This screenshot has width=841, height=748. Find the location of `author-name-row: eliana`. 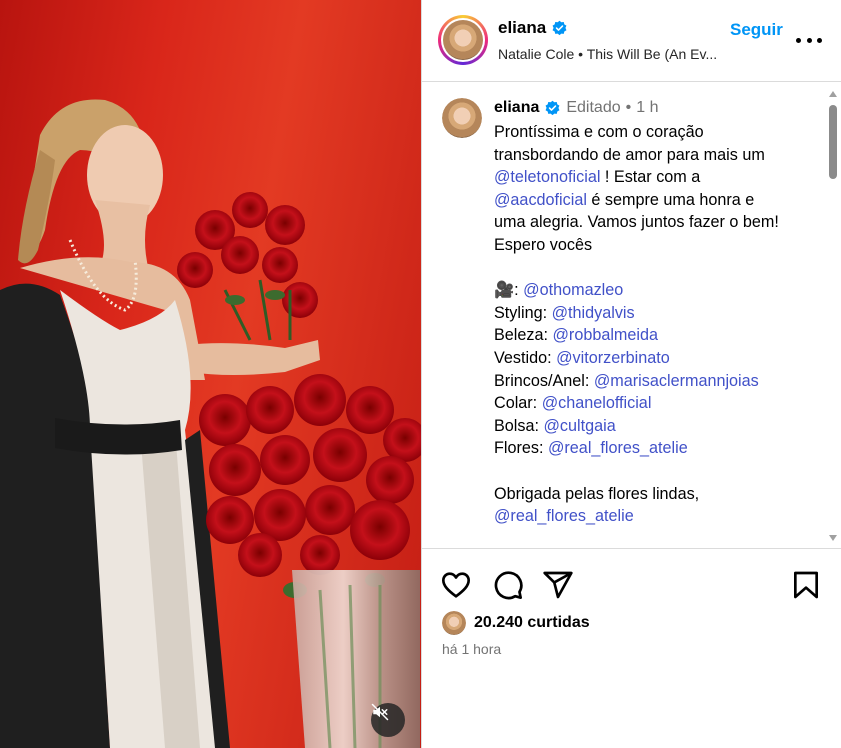

author-name-row: eliana is located at coordinates (533, 28).